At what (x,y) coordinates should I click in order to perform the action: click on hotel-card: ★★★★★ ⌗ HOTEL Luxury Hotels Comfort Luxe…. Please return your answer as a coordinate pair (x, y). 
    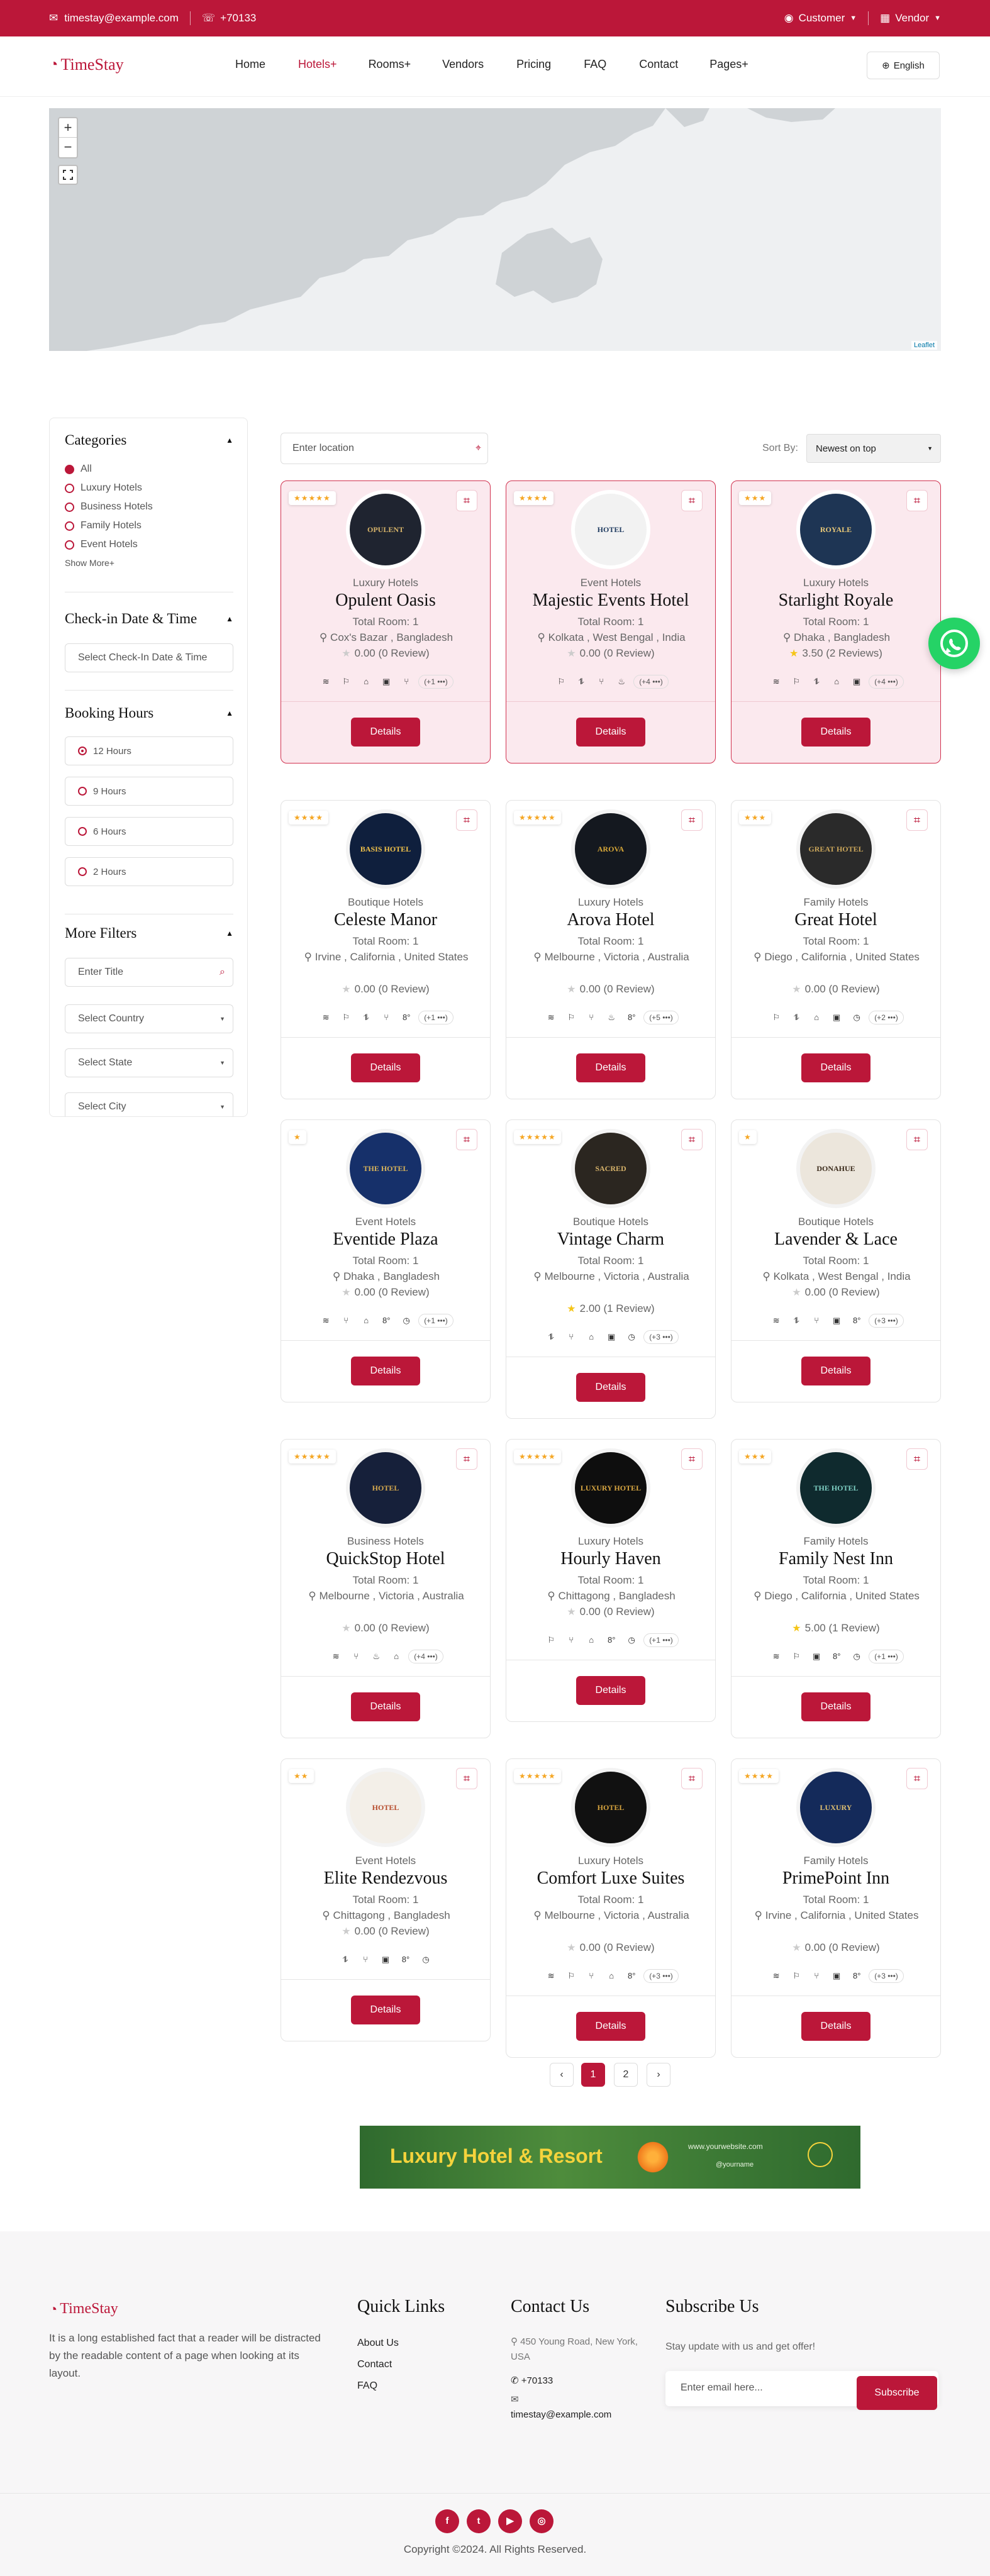
    Looking at the image, I should click on (611, 1908).